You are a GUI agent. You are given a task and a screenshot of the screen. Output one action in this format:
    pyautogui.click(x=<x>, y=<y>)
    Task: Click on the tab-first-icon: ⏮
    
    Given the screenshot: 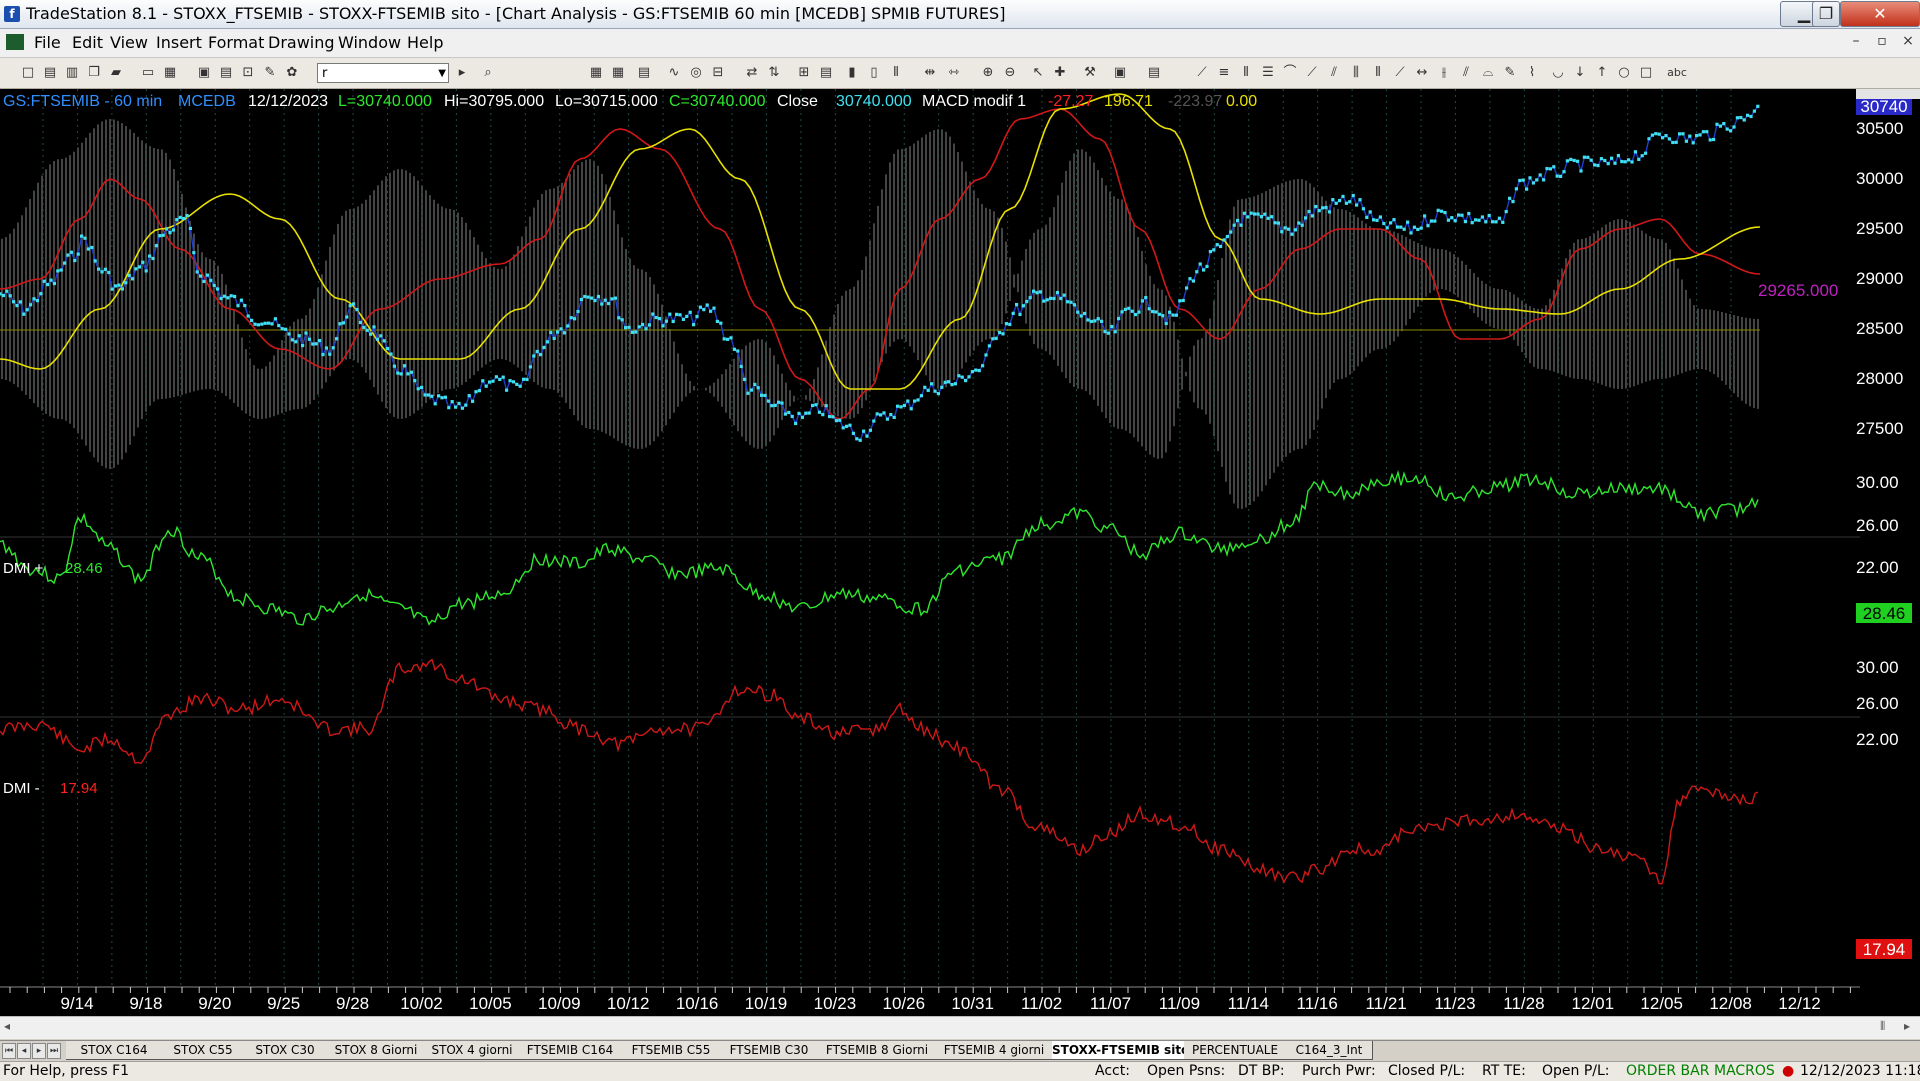 What is the action you would take?
    pyautogui.click(x=9, y=1051)
    